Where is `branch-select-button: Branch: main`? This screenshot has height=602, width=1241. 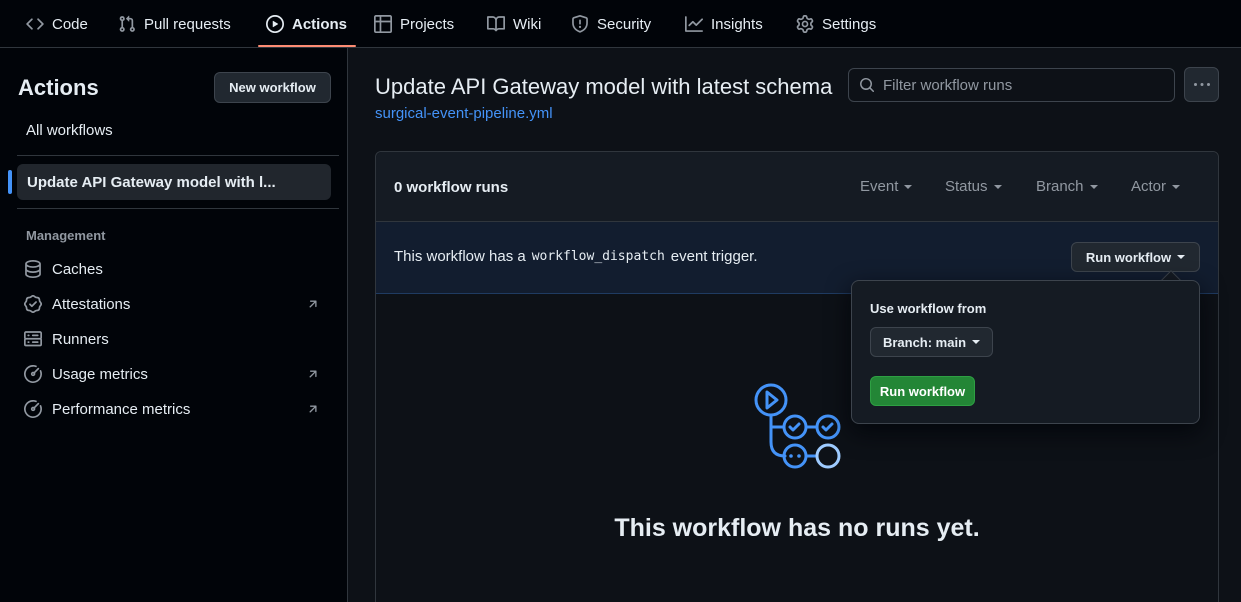
branch-select-button: Branch: main is located at coordinates (931, 342).